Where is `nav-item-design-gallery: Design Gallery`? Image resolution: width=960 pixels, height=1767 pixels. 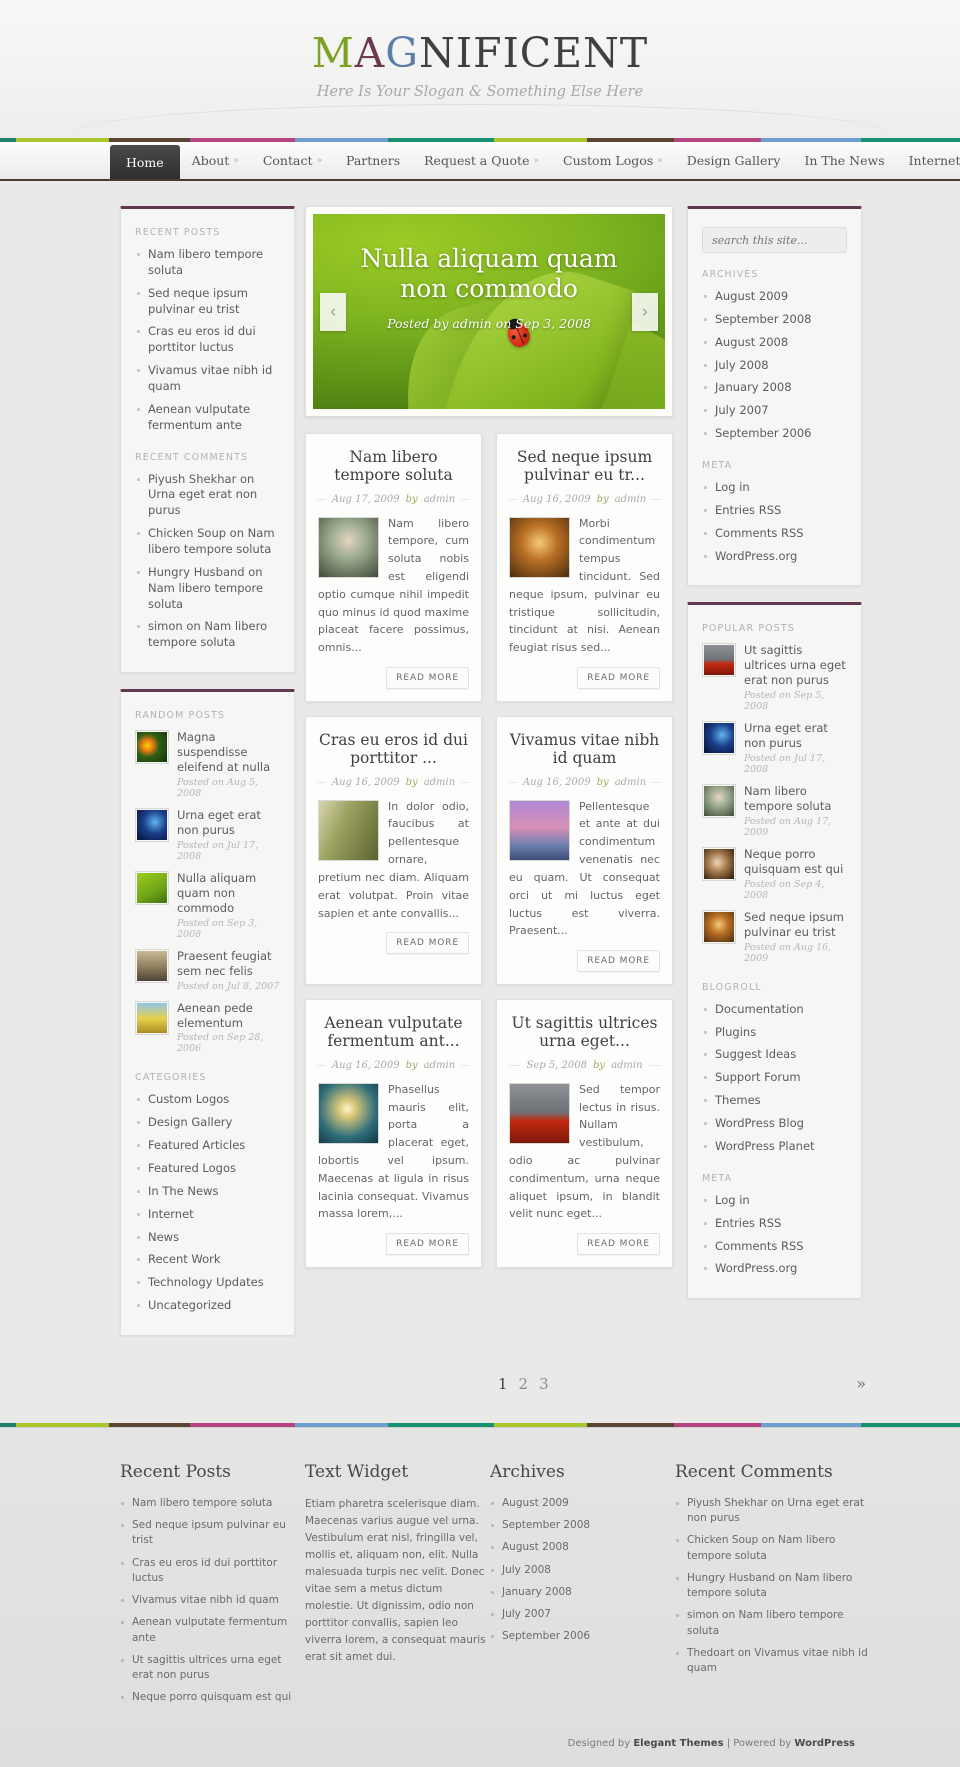
nav-item-design-gallery: Design Gallery is located at coordinates (734, 160).